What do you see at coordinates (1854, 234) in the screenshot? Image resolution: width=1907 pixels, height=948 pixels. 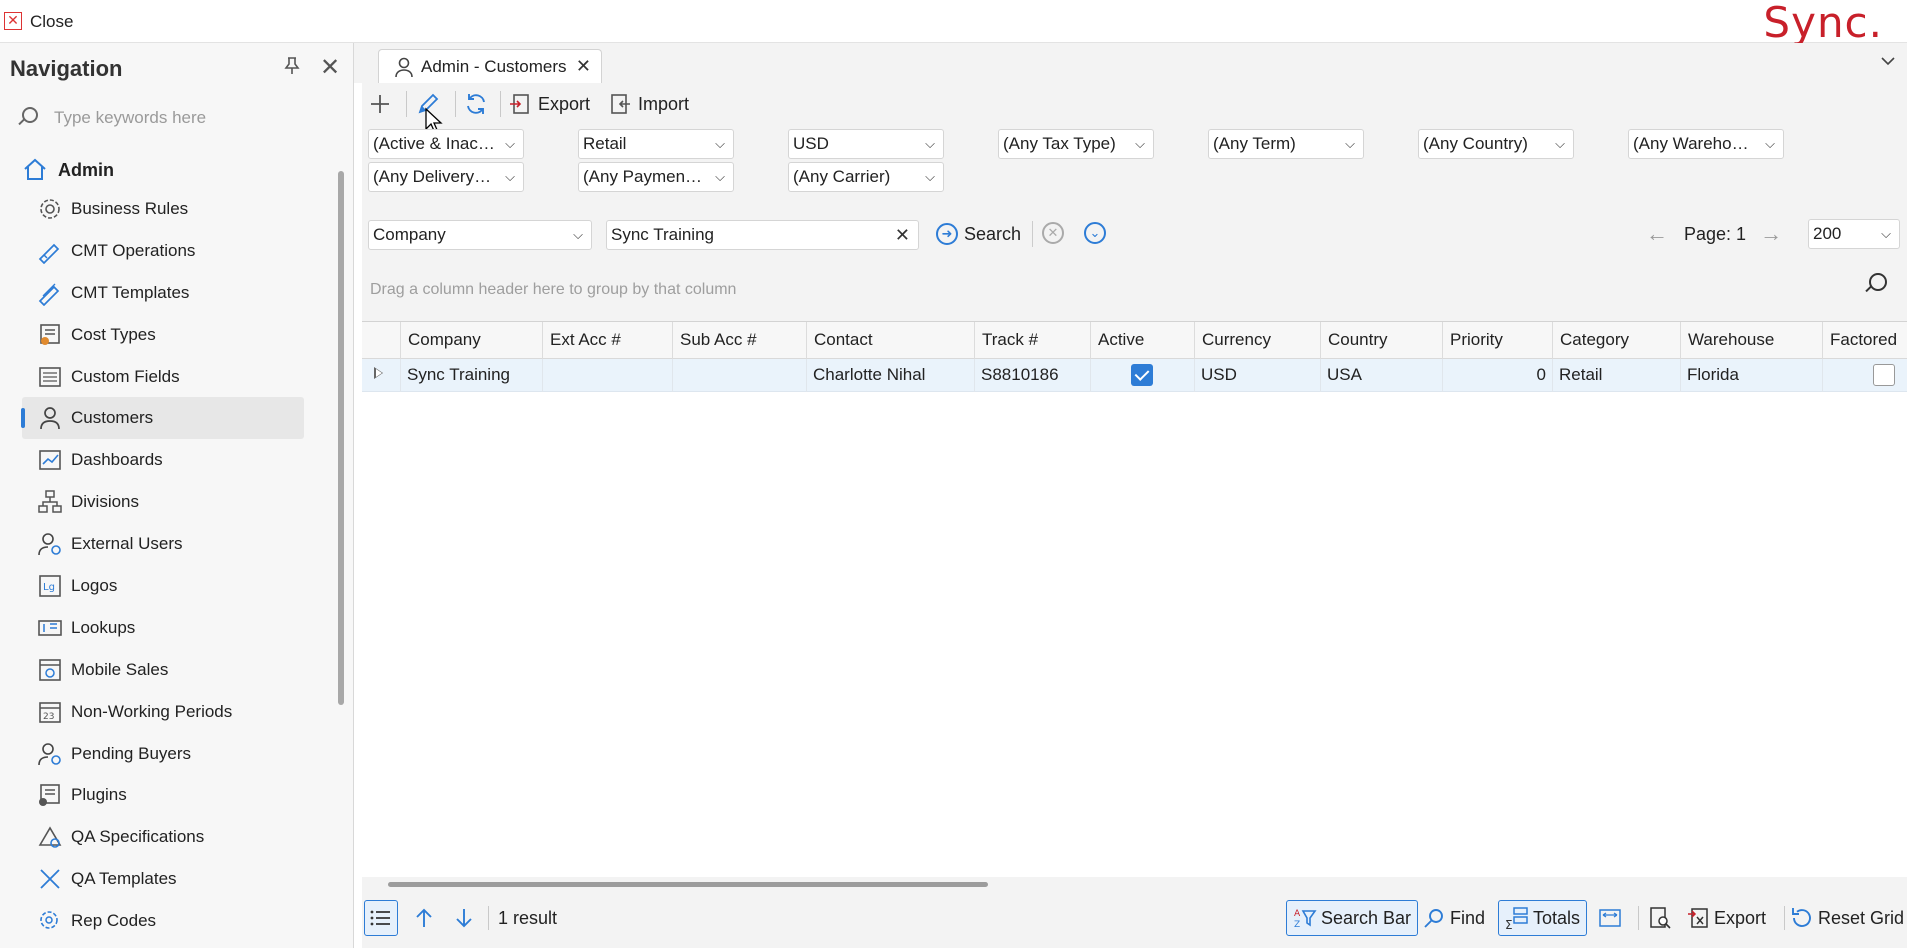 I see `page-size-dropdown: 200 ⌵` at bounding box center [1854, 234].